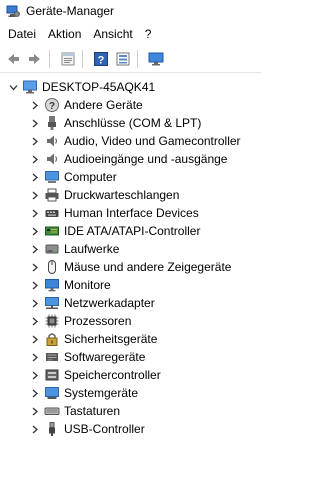 The image size is (320, 480). Describe the element at coordinates (52, 411) in the screenshot. I see `keyboard-icon` at that location.